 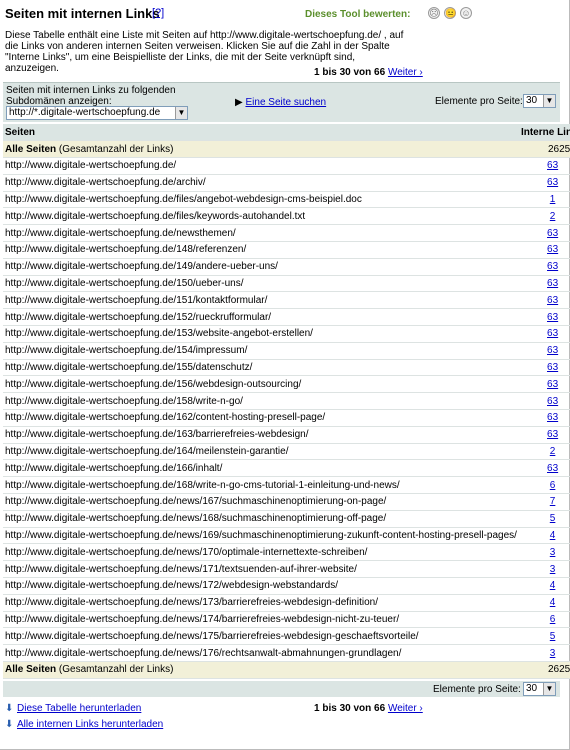 What do you see at coordinates (532, 100) in the screenshot?
I see `per-page-value: 30` at bounding box center [532, 100].